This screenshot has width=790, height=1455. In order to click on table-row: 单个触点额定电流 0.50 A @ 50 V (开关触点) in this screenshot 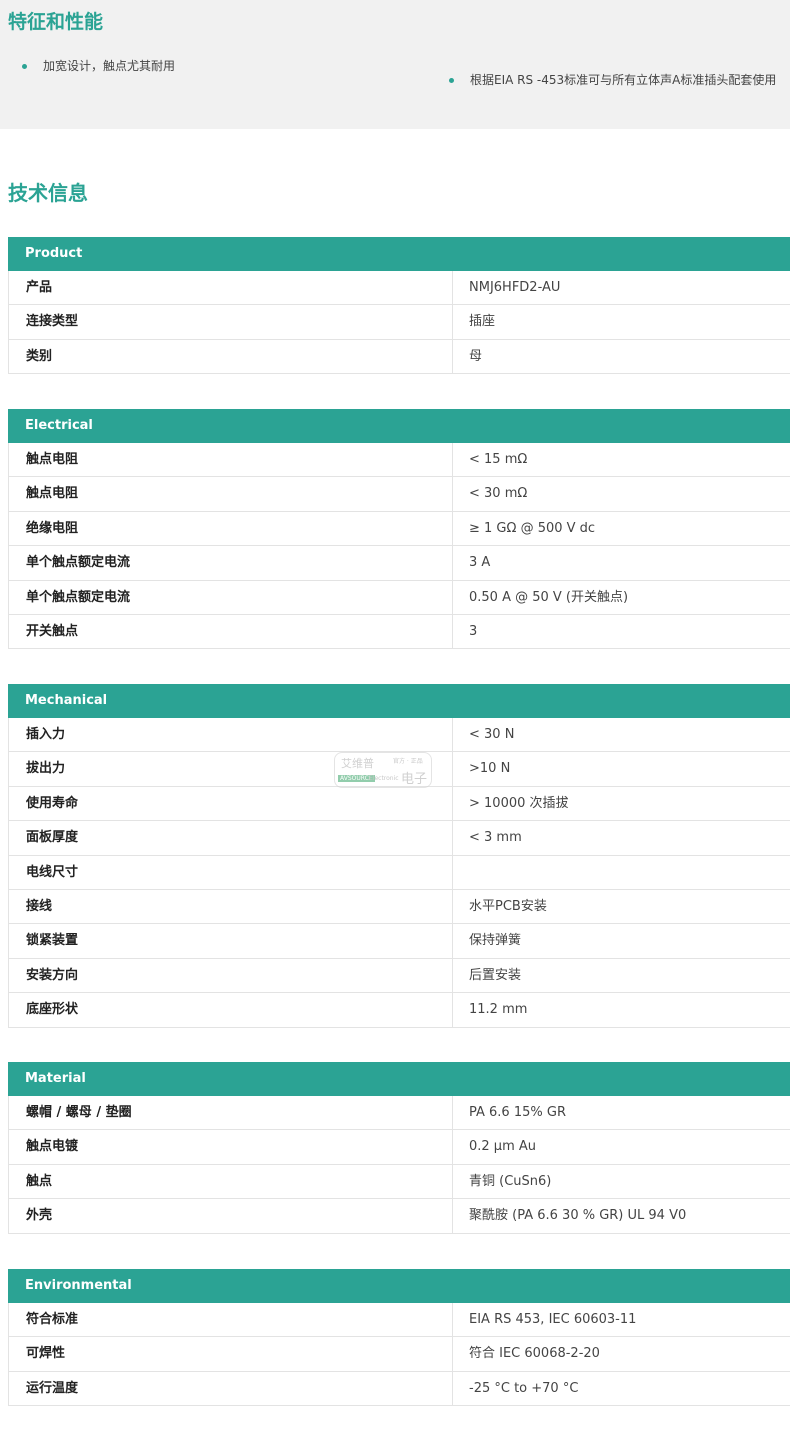, I will do `click(399, 597)`.